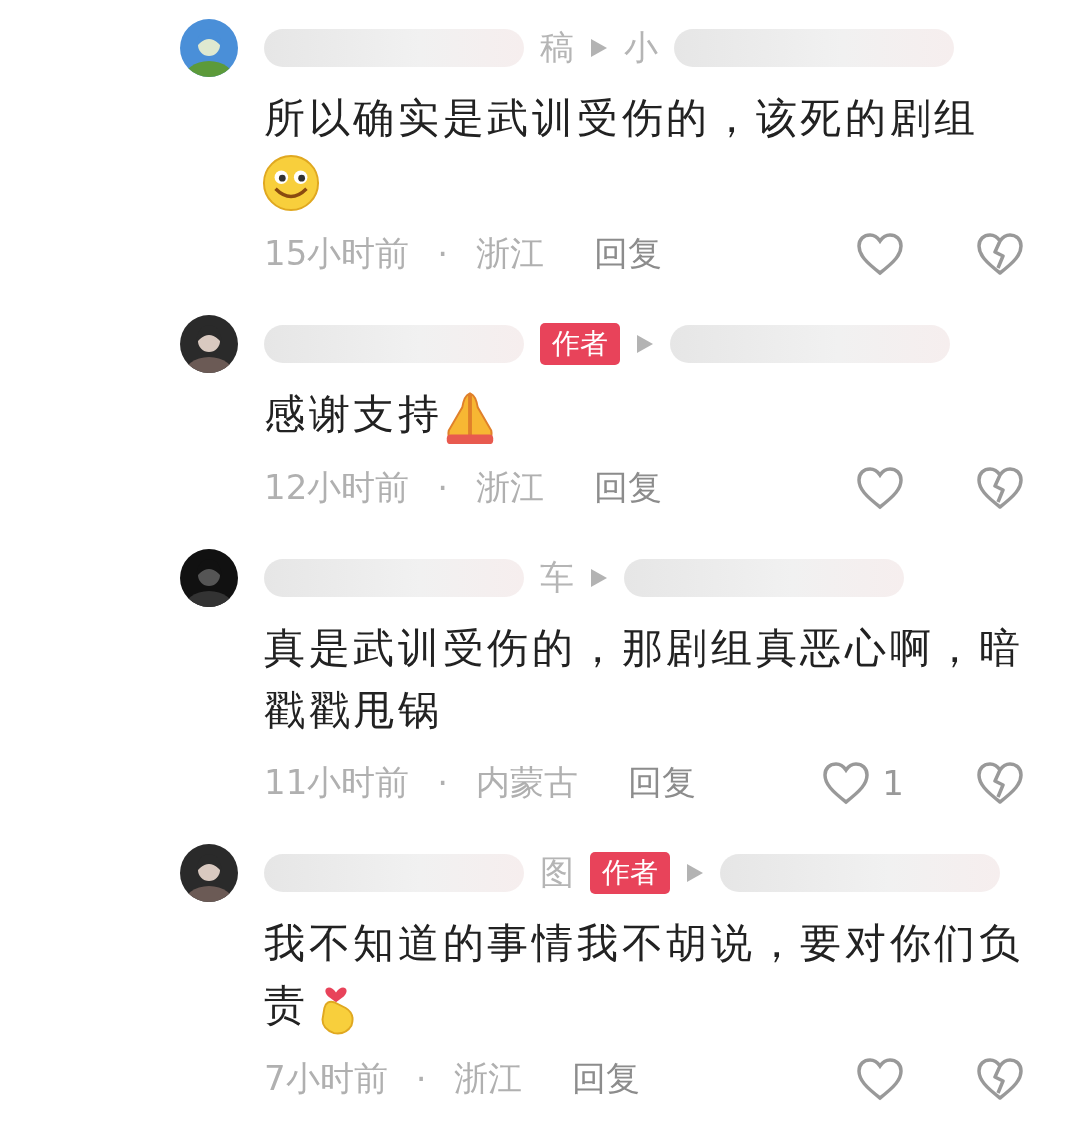 The image size is (1076, 1136). Describe the element at coordinates (646, 149) in the screenshot. I see `comment-text: 所以确实是武训受伤的，该死的剧组` at that location.